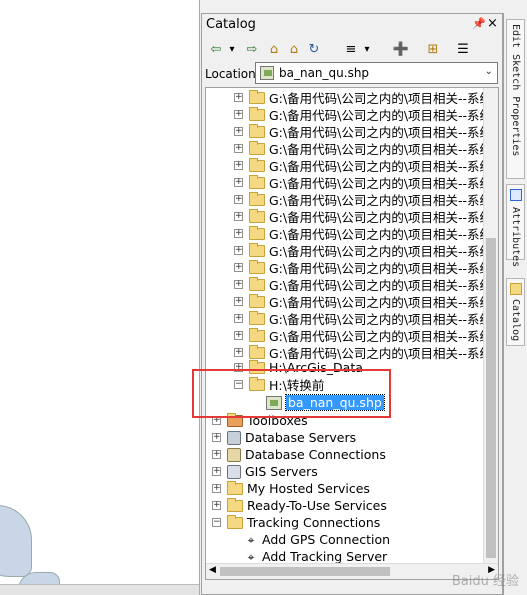 The height and width of the screenshot is (595, 527). What do you see at coordinates (232, 49) in the screenshot?
I see `back-dropdown-icon: ▾` at bounding box center [232, 49].